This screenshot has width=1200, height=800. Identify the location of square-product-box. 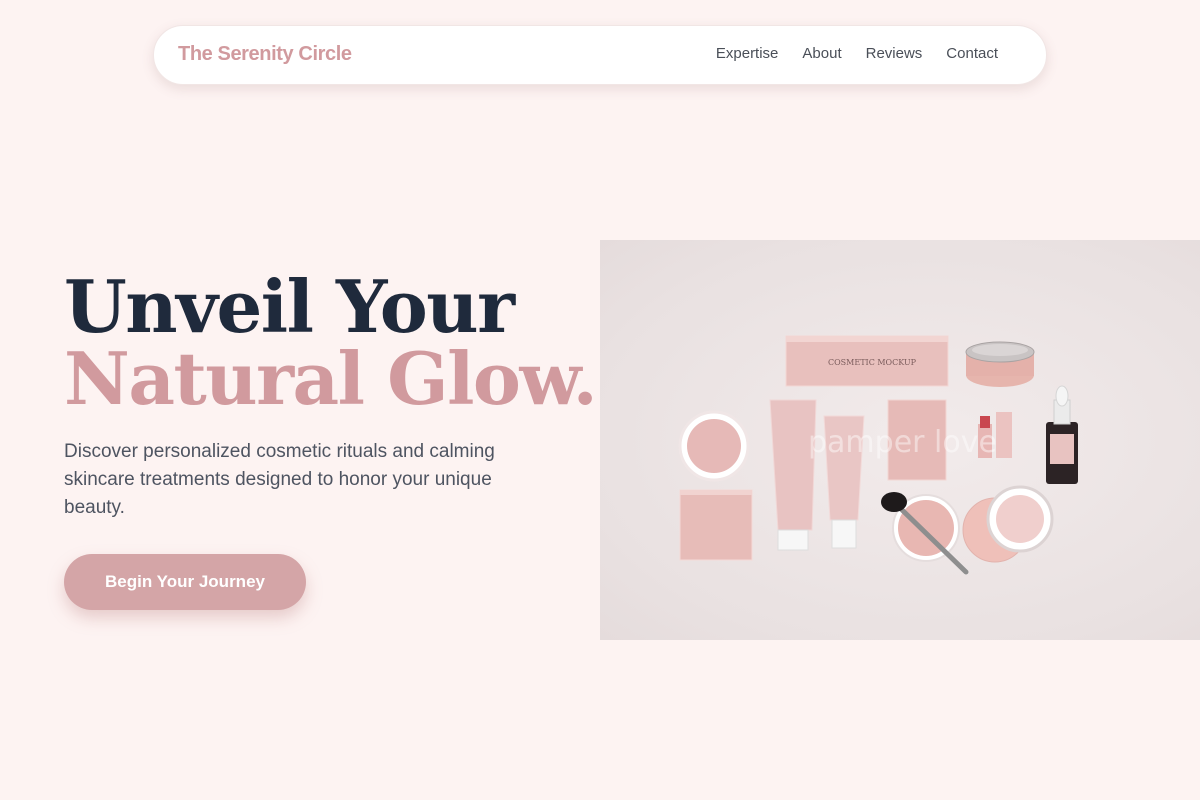
(716, 525).